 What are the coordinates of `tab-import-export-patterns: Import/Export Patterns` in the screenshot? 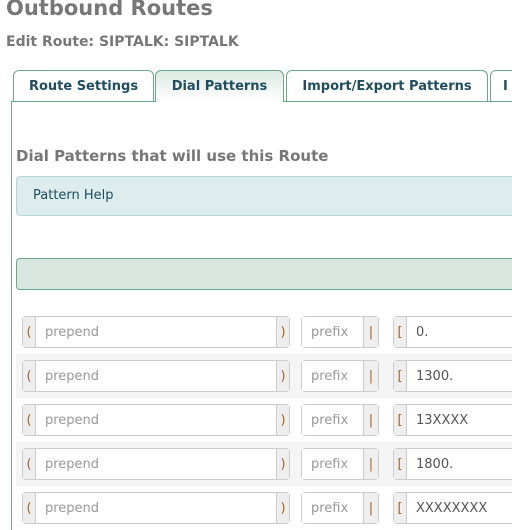 It's located at (387, 85).